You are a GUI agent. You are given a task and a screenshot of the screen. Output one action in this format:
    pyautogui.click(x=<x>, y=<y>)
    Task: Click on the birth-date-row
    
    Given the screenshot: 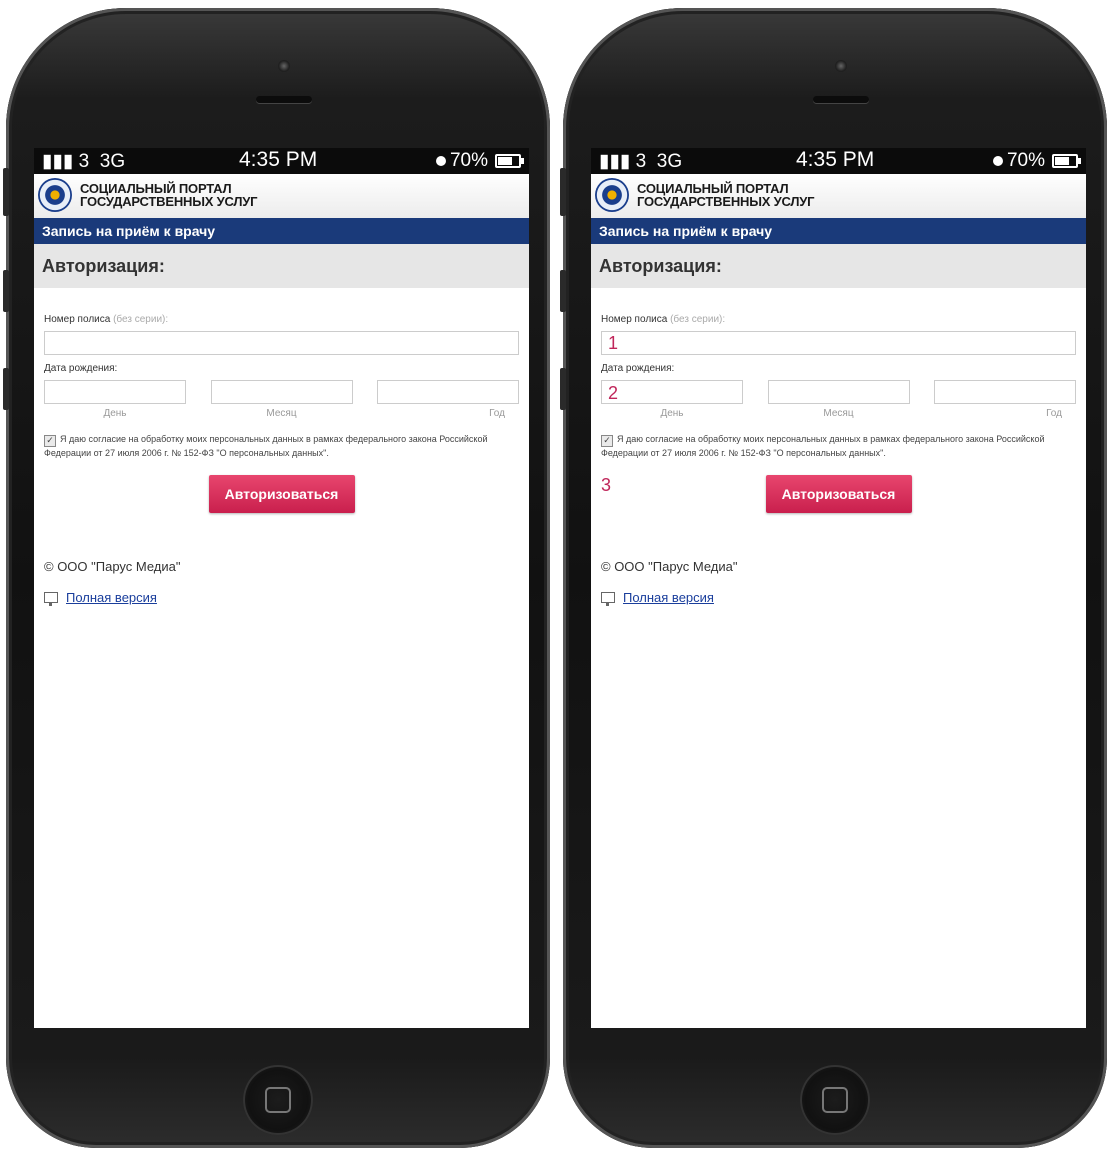 What is the action you would take?
    pyautogui.click(x=281, y=392)
    